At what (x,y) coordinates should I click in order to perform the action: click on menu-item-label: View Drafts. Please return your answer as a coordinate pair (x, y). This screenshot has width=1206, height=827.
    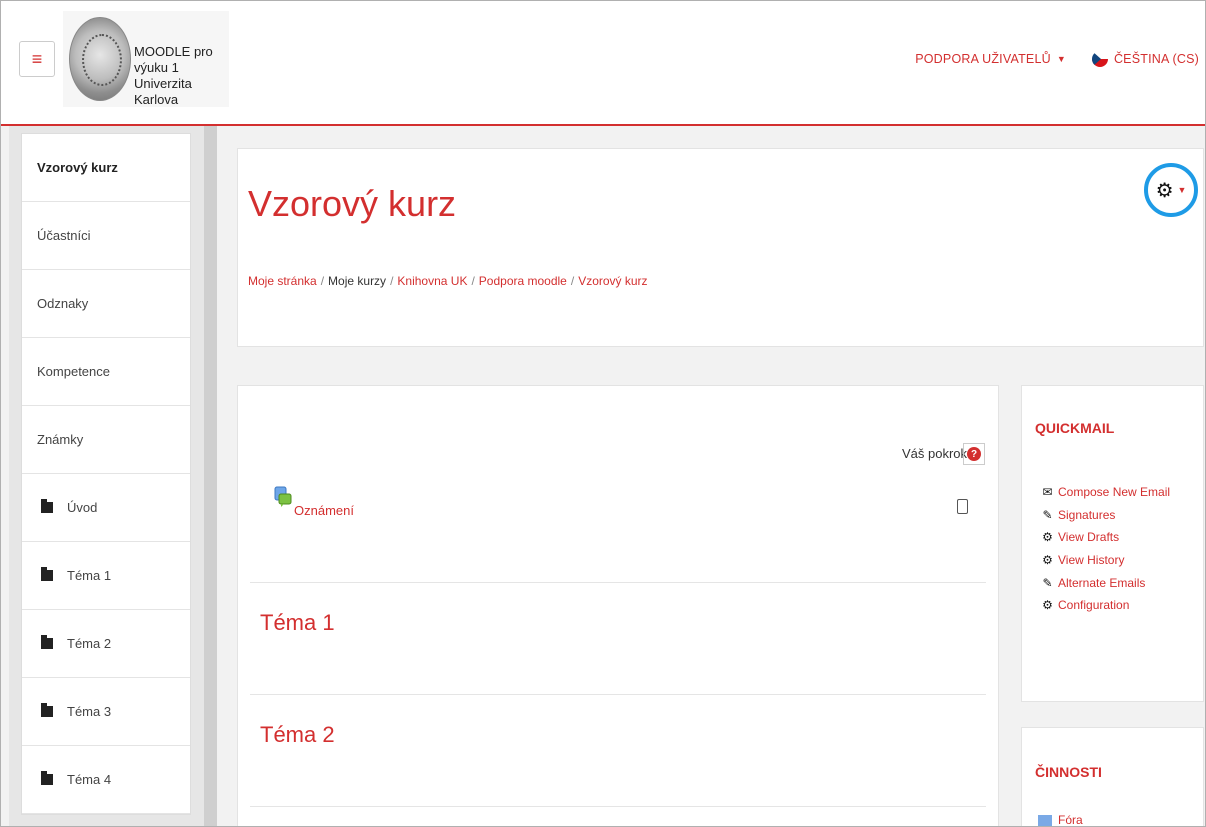
    Looking at the image, I should click on (1089, 537).